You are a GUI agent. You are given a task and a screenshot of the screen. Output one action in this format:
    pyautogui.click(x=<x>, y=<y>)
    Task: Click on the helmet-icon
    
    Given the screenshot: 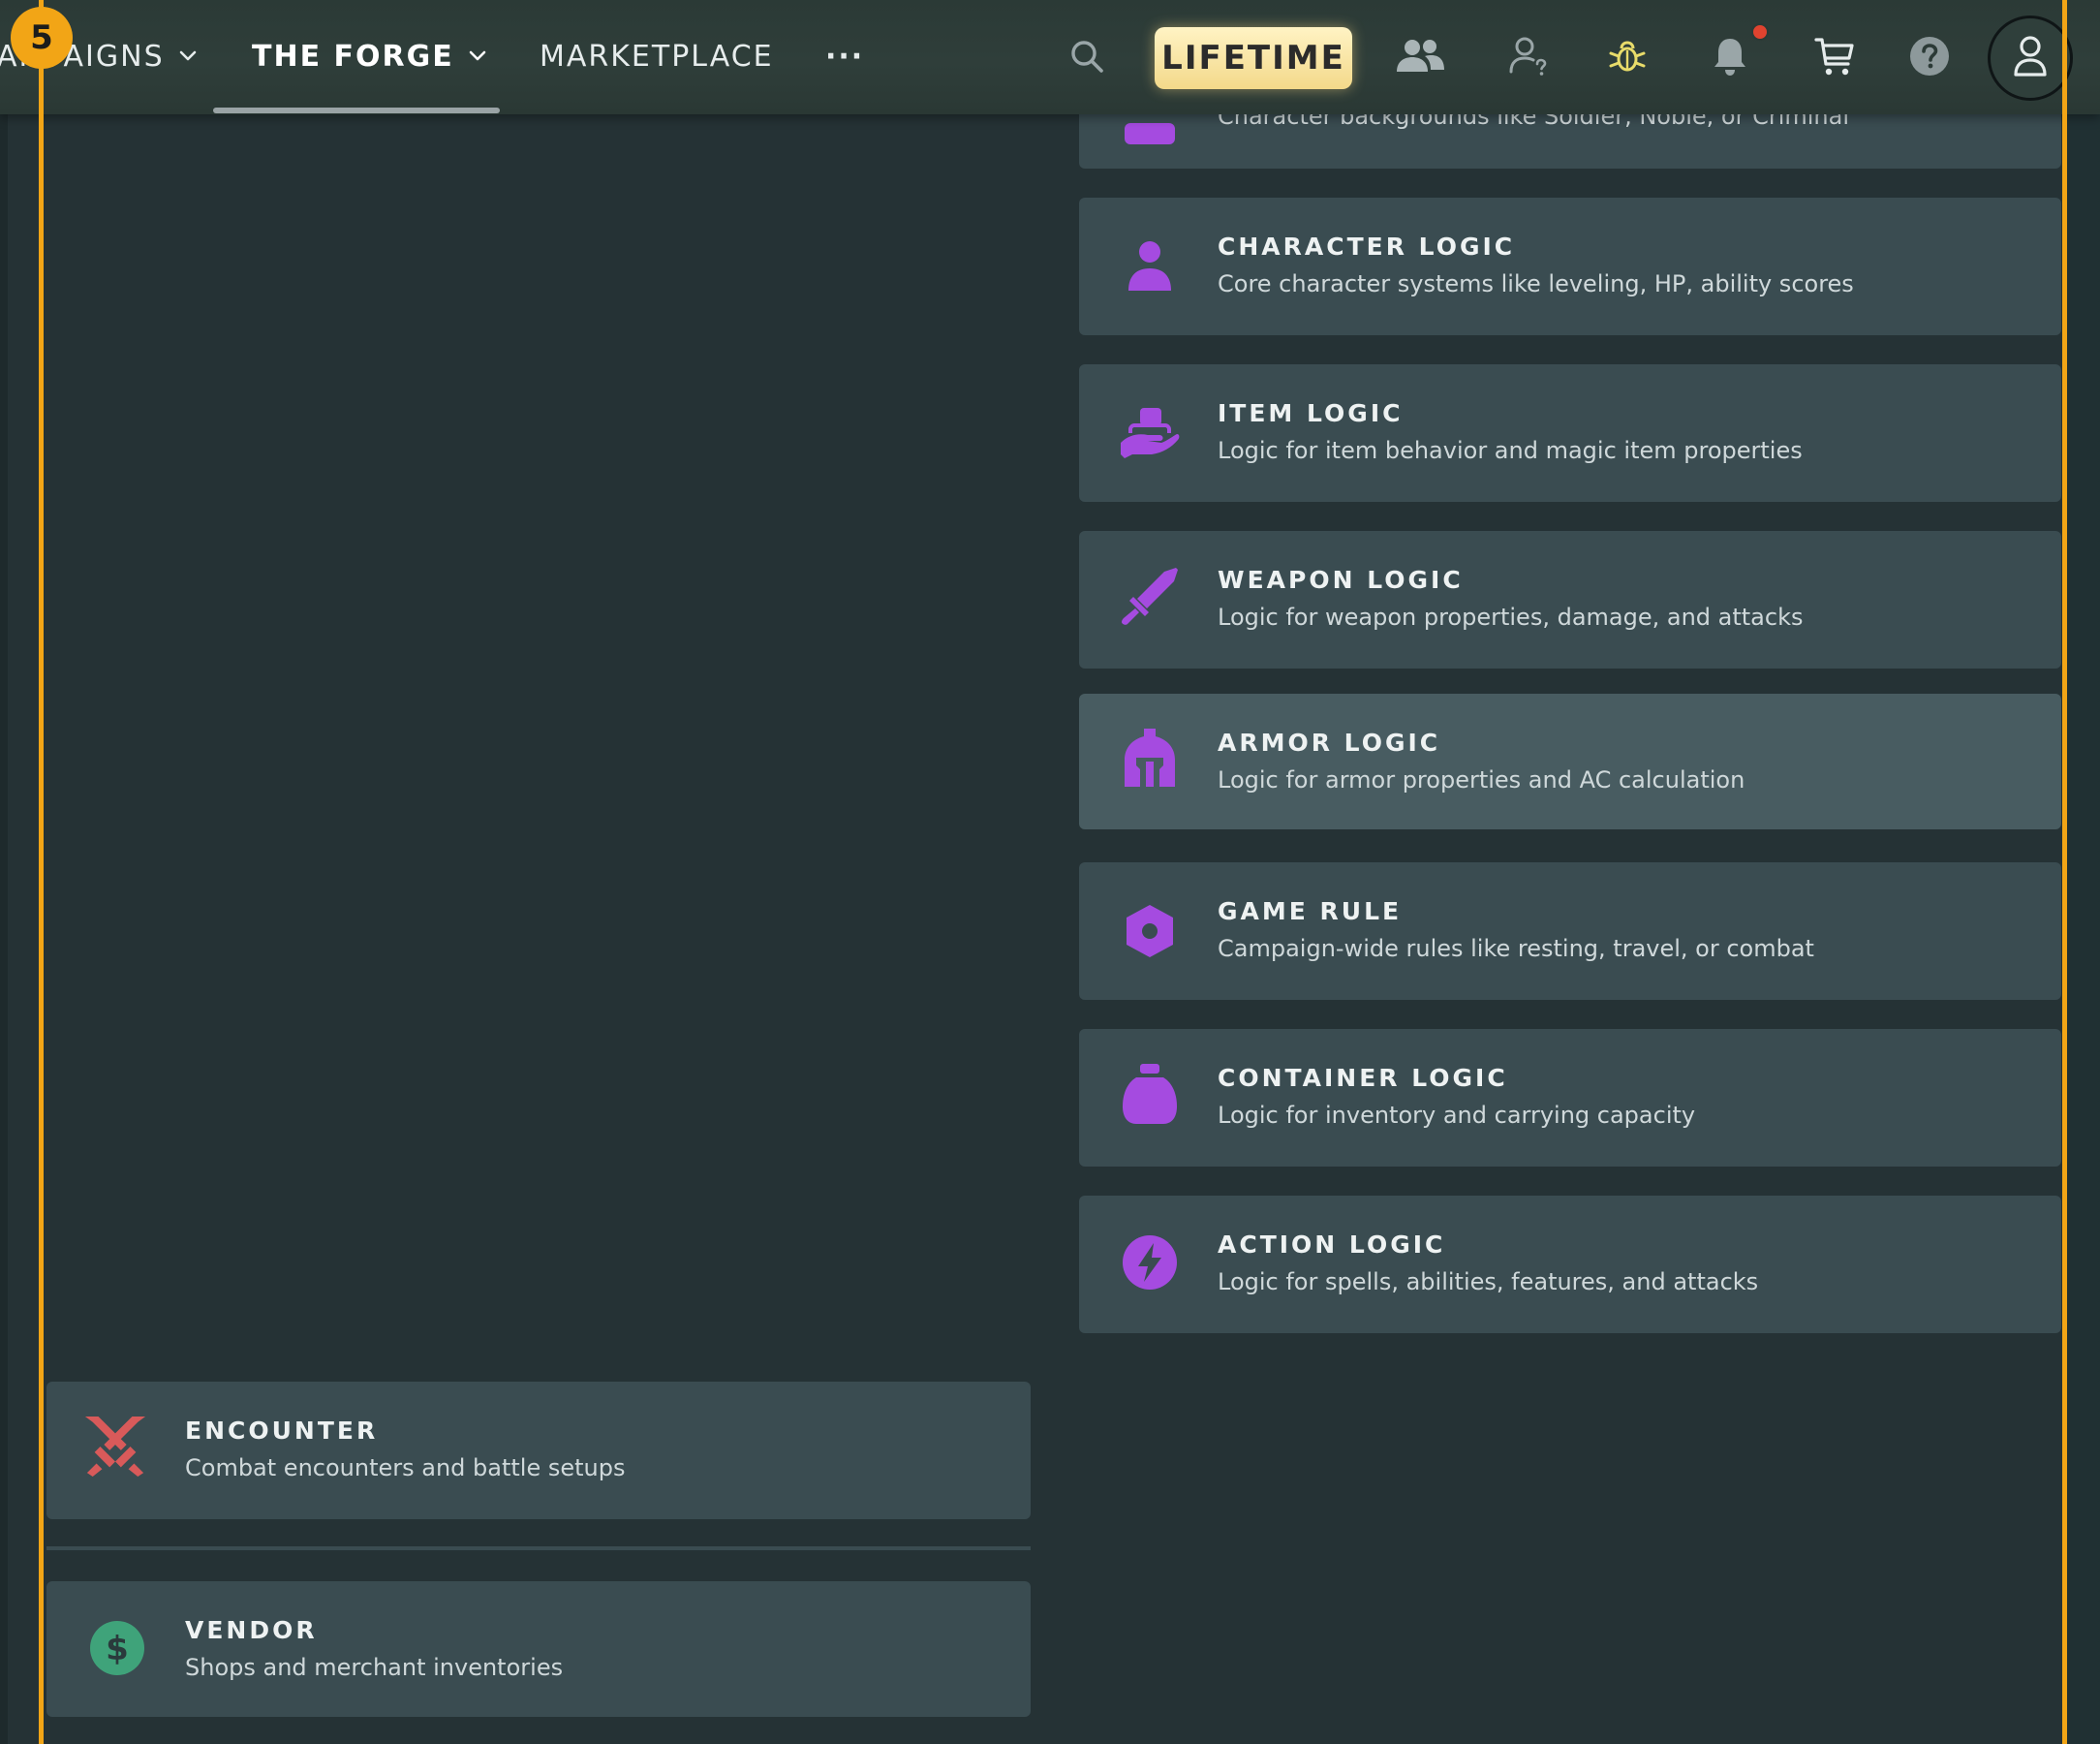 What is the action you would take?
    pyautogui.click(x=1150, y=759)
    